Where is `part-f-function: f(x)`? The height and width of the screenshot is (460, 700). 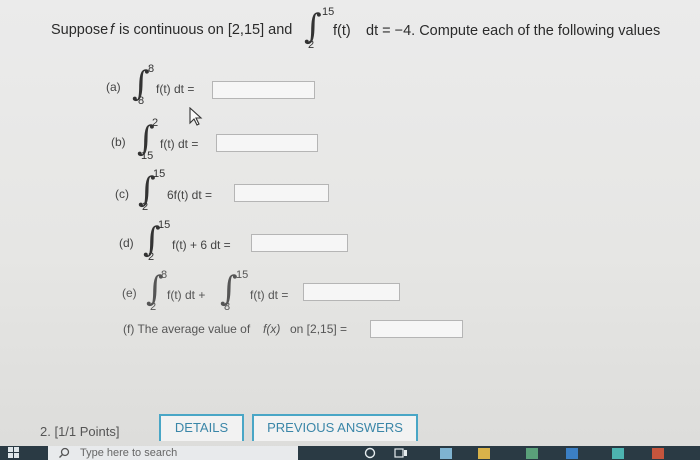 part-f-function: f(x) is located at coordinates (272, 329).